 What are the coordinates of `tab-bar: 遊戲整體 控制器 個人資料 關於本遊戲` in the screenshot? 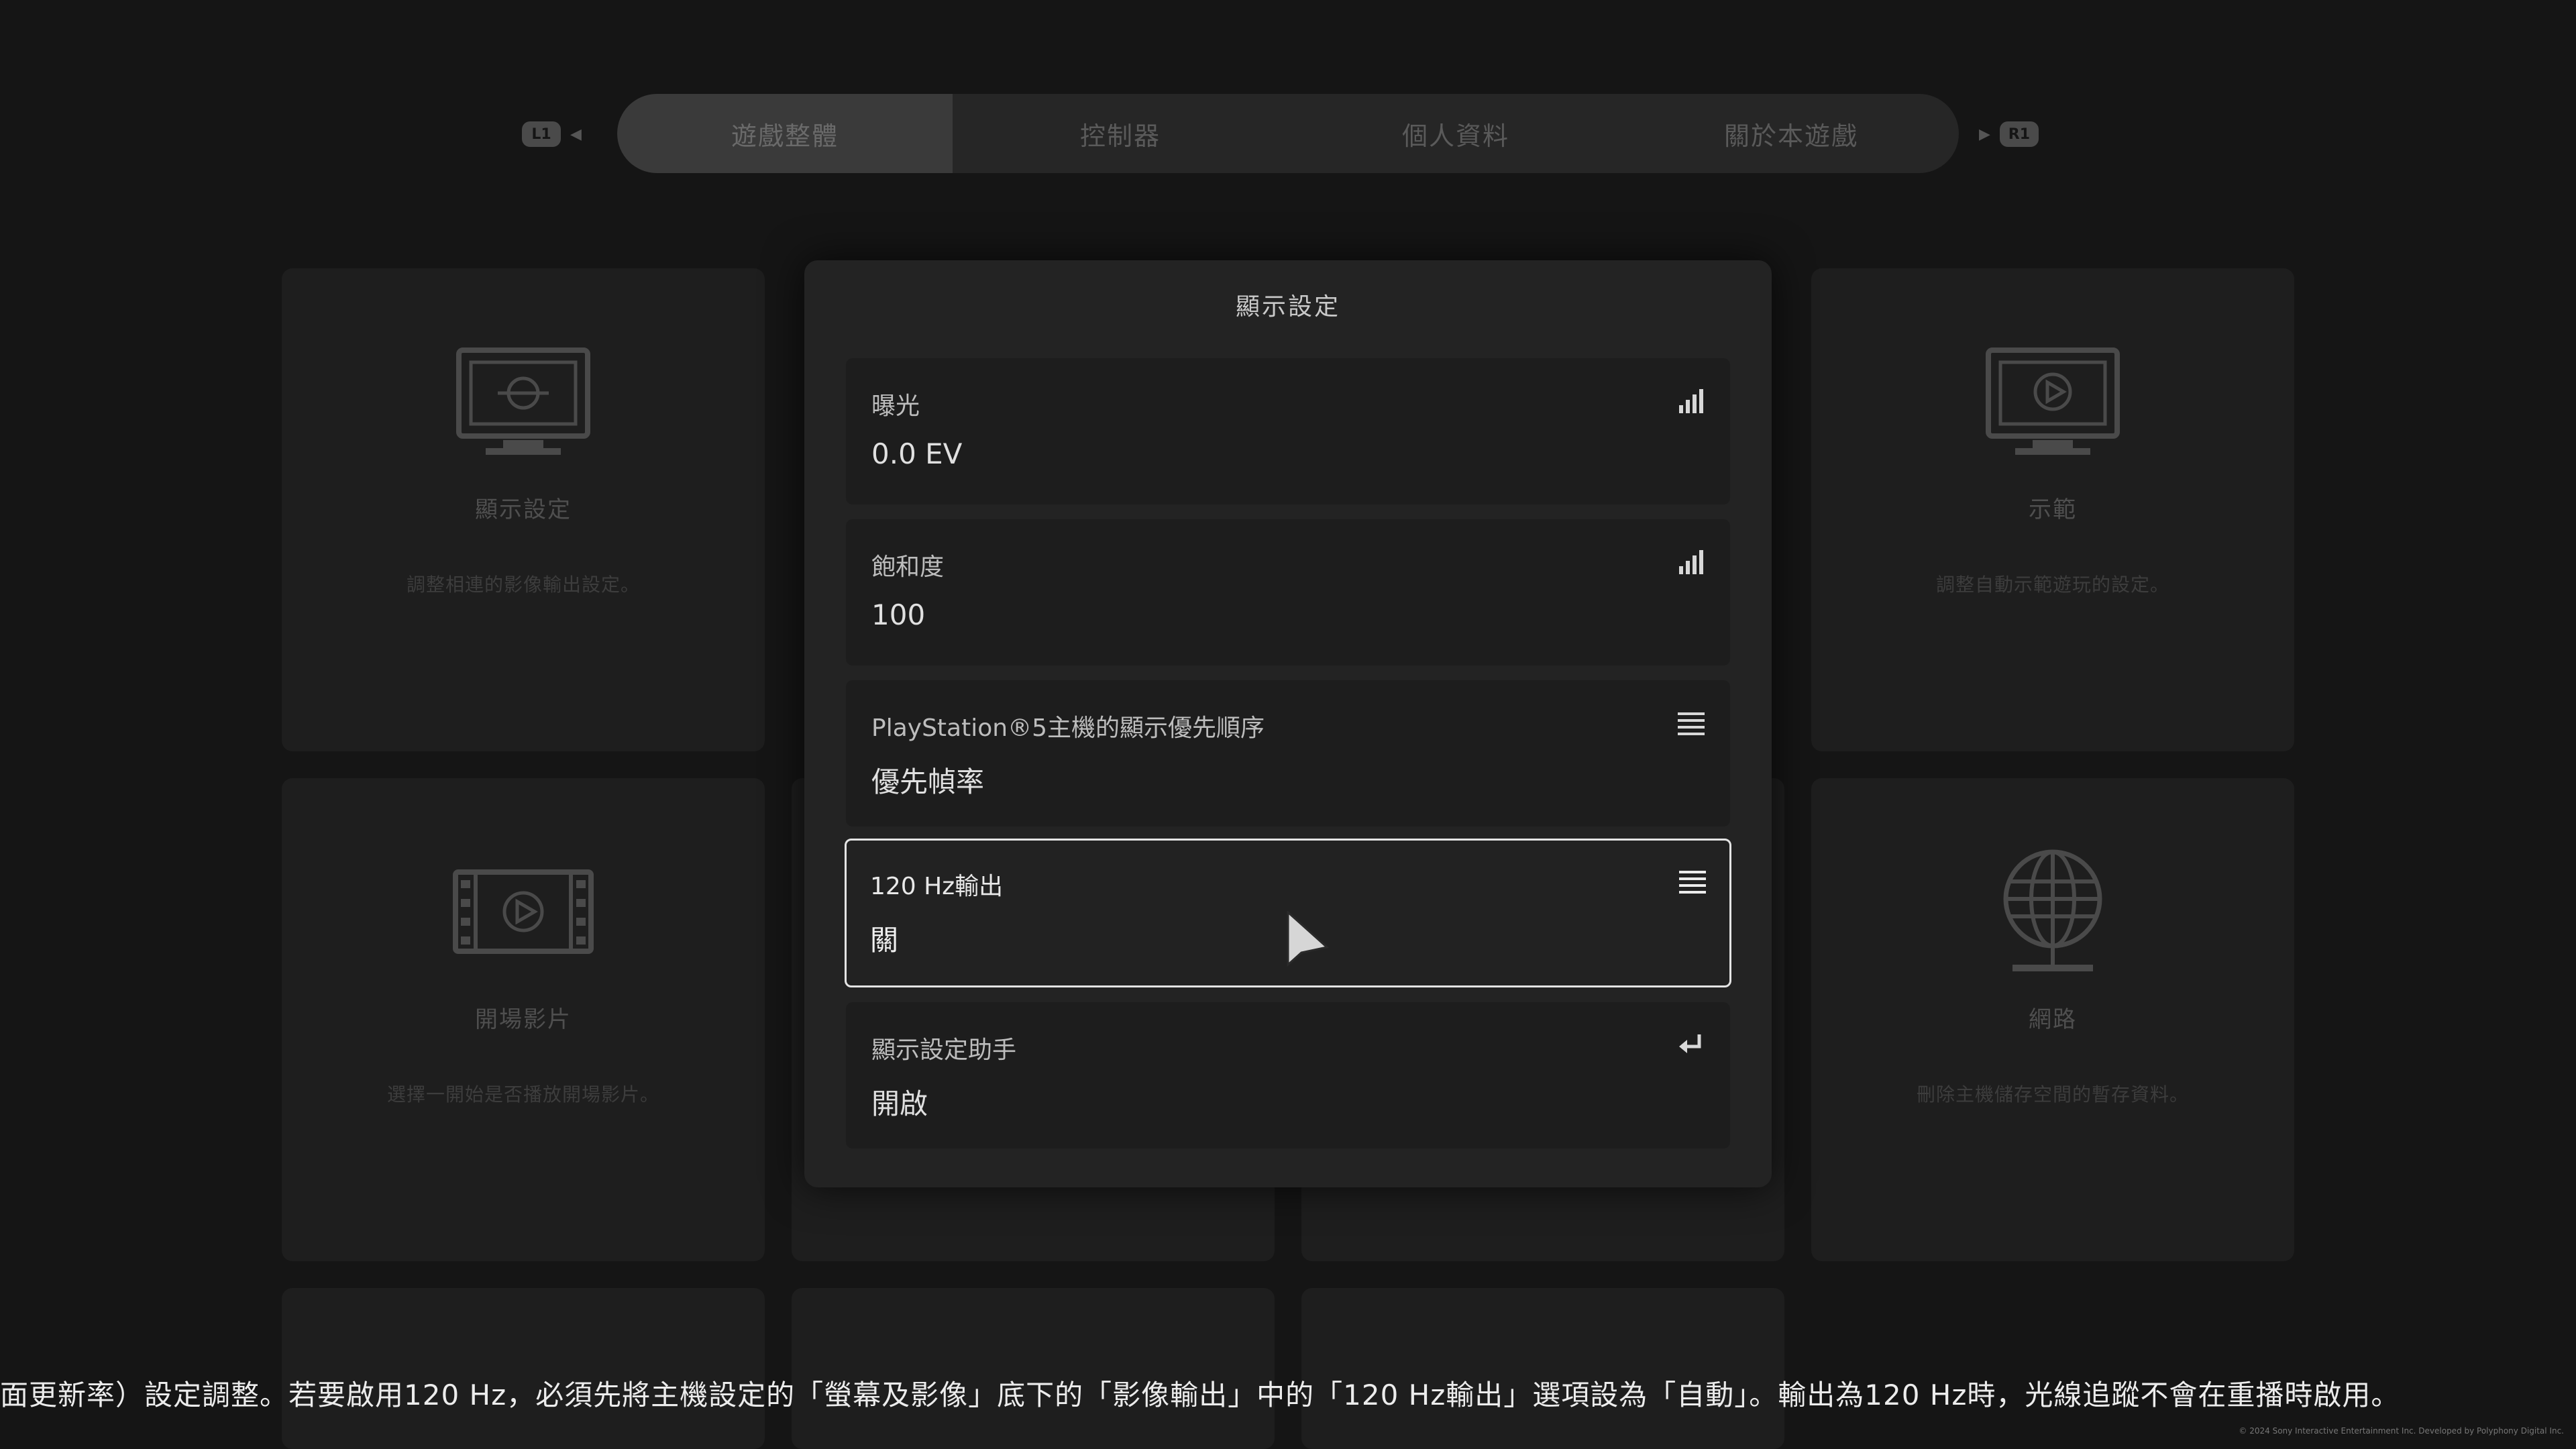 It's located at (1288, 133).